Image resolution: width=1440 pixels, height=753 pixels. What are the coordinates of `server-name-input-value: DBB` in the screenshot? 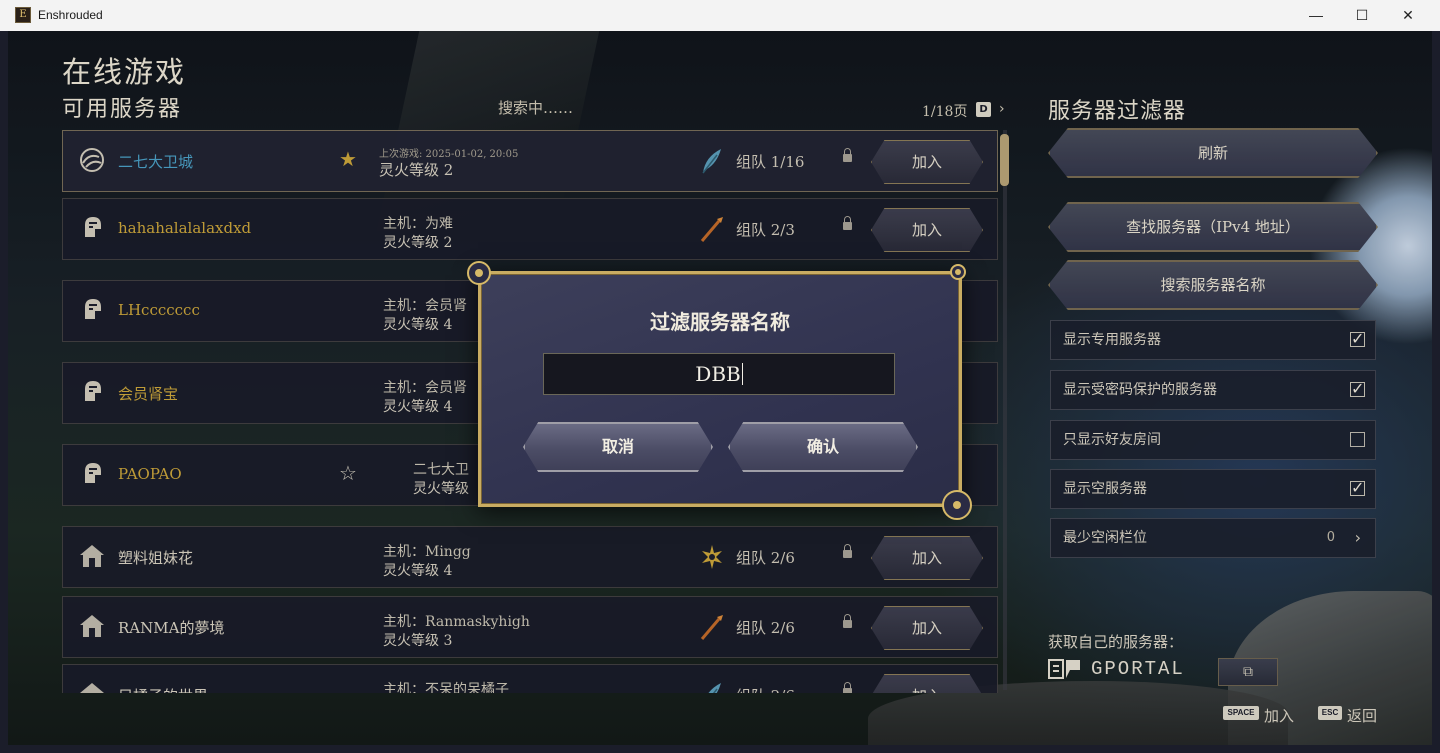 It's located at (718, 374).